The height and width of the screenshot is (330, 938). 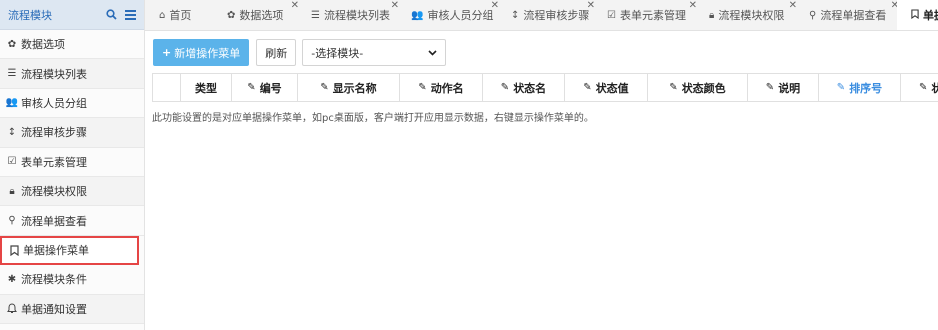 I want to click on sidebar-item-document-view: ⚲ 流程单据查看, so click(x=72, y=221).